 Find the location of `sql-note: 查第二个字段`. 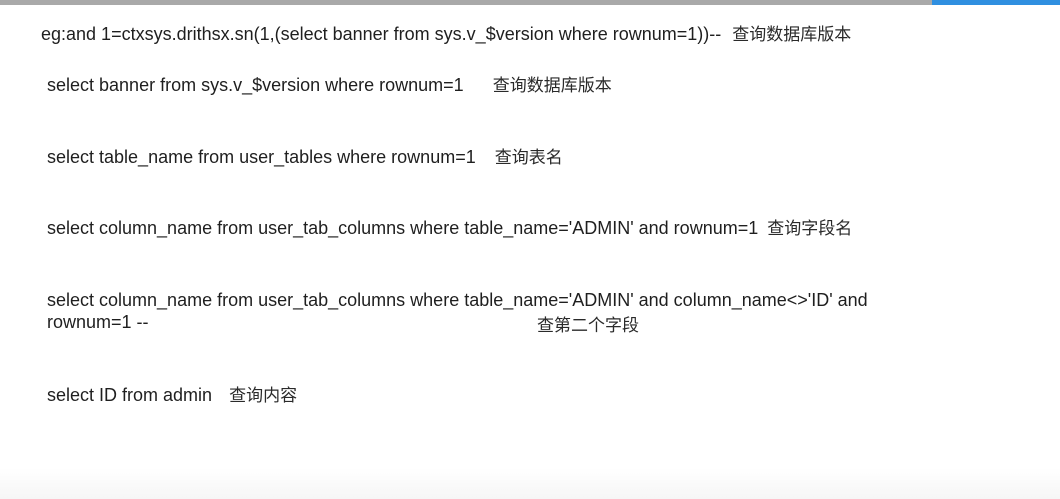

sql-note: 查第二个字段 is located at coordinates (588, 326).